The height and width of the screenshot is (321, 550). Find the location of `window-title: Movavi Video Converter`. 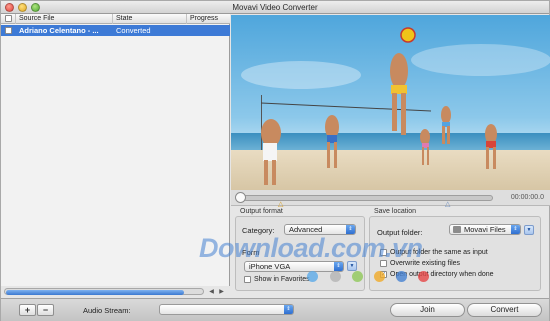

window-title: Movavi Video Converter is located at coordinates (275, 7).